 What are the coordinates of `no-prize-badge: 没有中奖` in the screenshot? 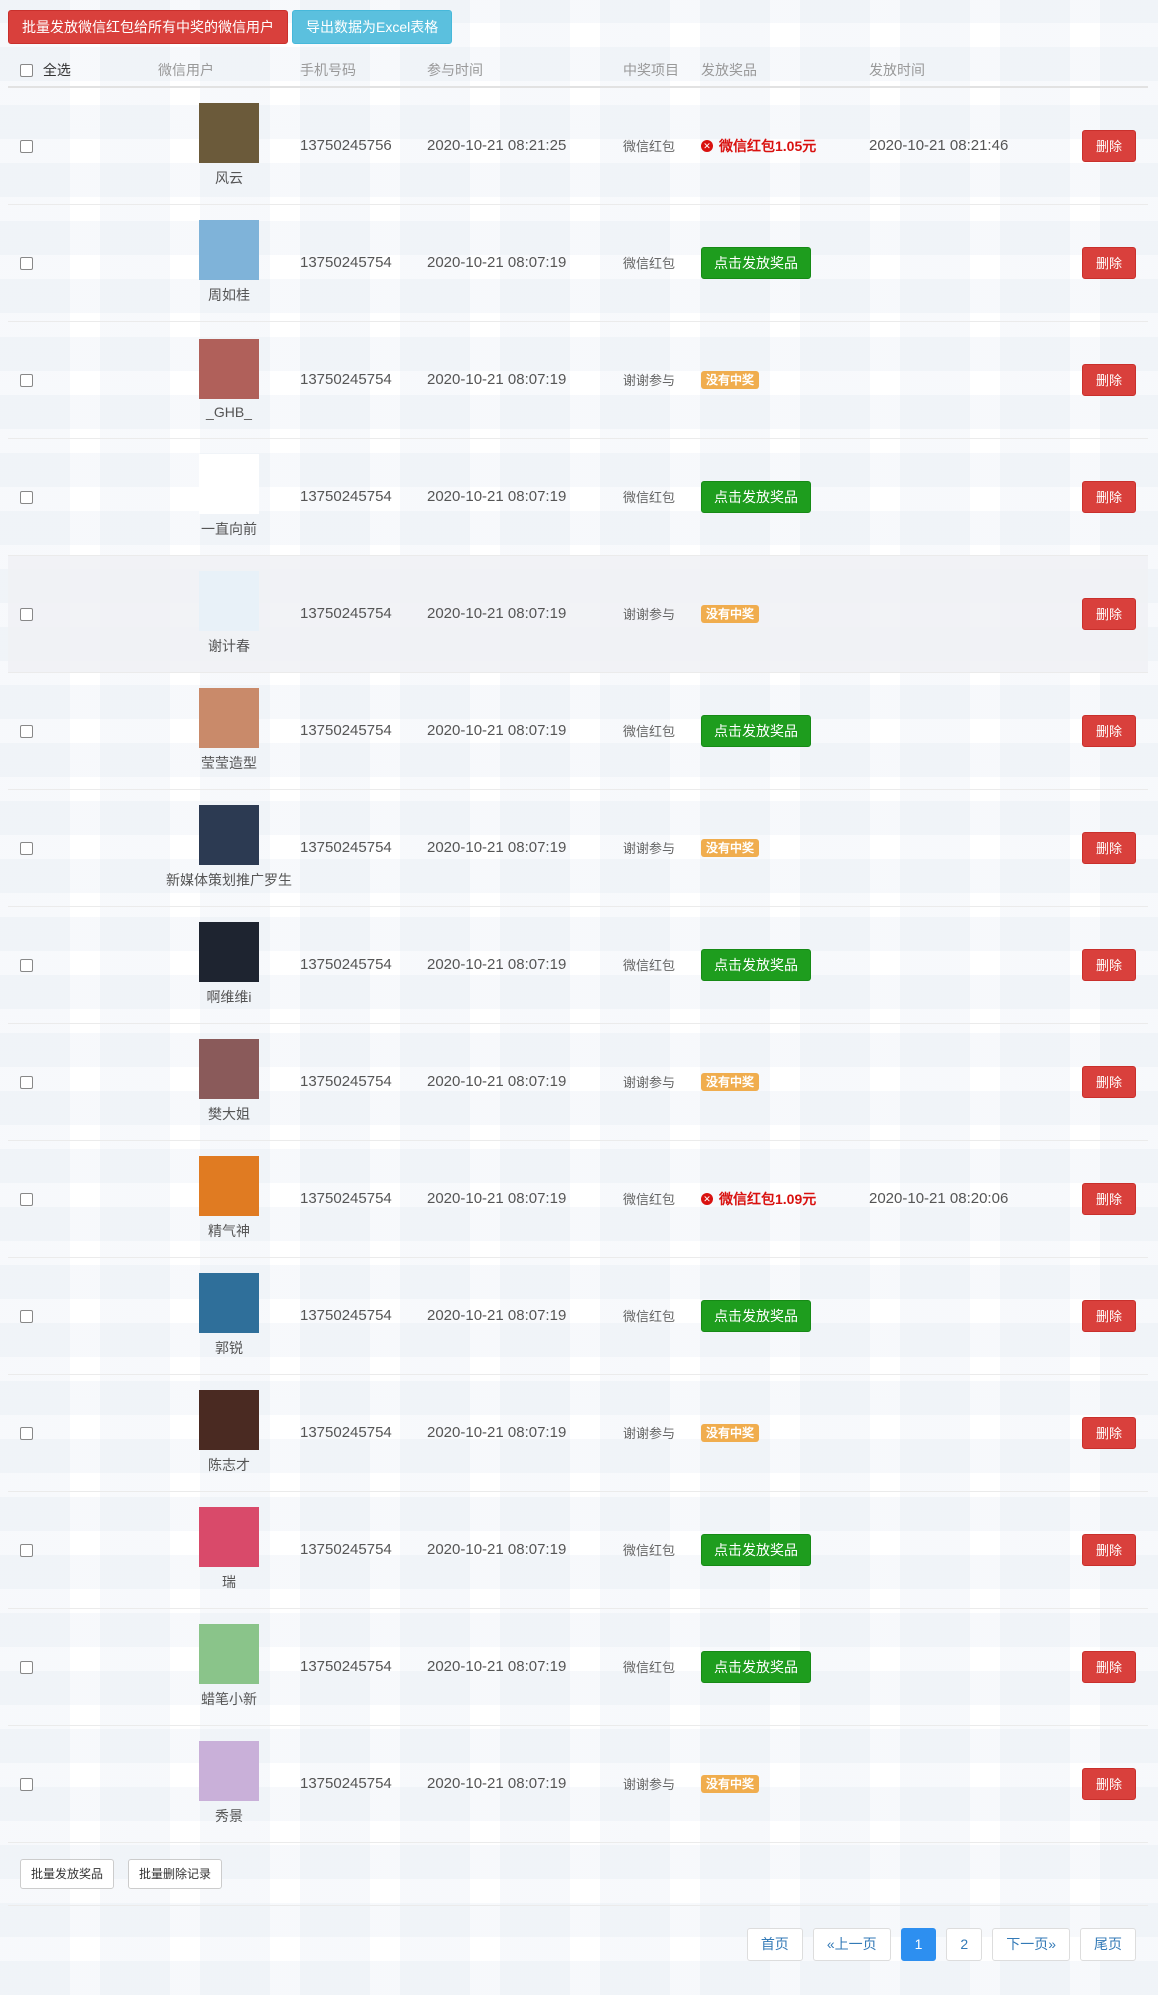 It's located at (730, 614).